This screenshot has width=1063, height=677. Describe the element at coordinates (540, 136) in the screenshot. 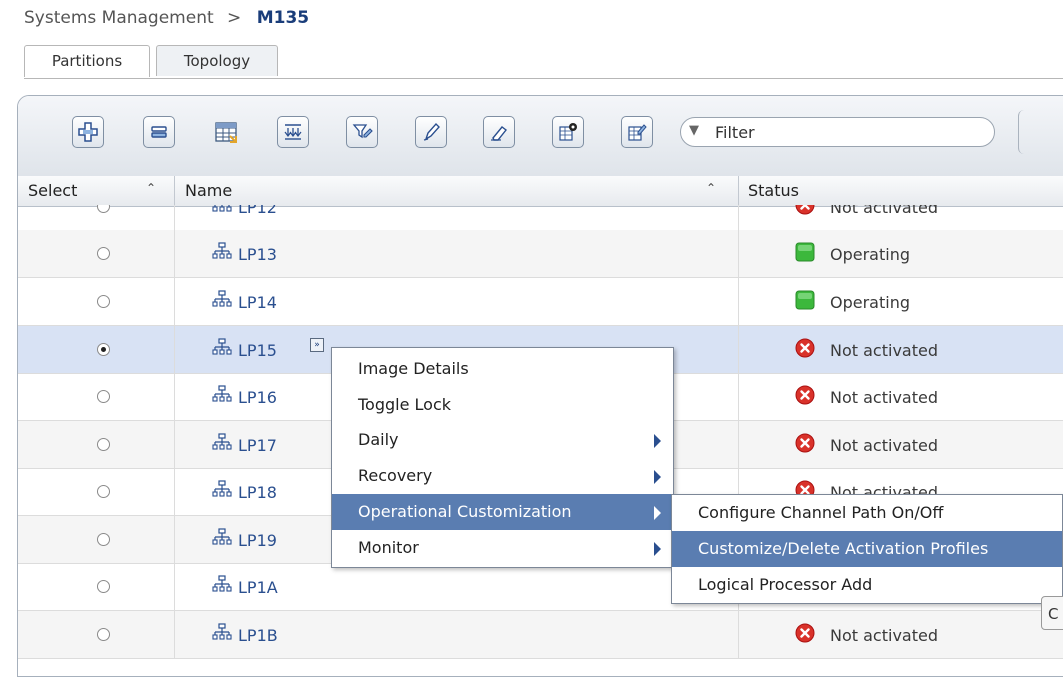

I see `toolbar: ▼` at that location.